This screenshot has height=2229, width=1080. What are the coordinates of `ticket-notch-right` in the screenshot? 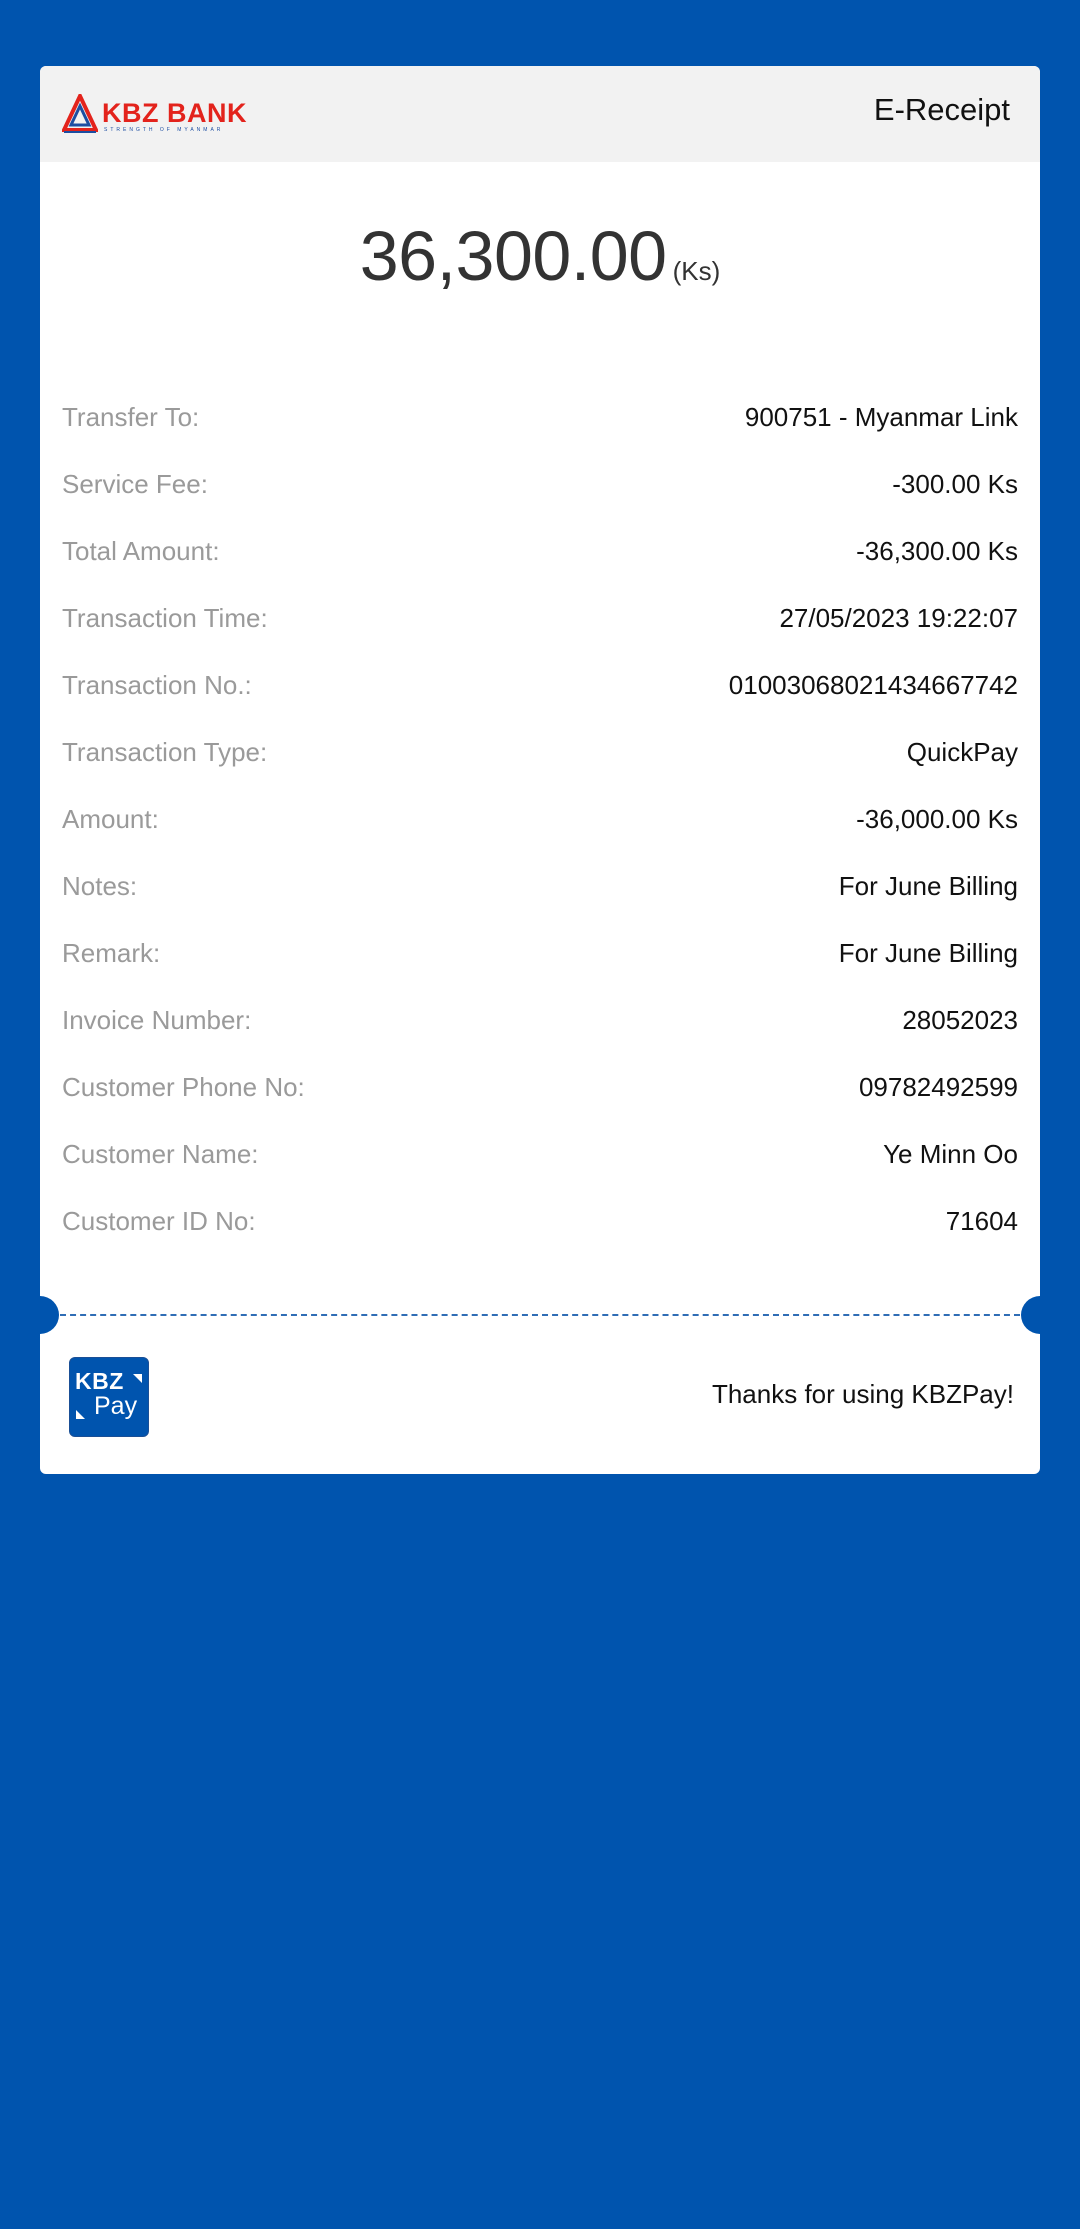 It's located at (1030, 1315).